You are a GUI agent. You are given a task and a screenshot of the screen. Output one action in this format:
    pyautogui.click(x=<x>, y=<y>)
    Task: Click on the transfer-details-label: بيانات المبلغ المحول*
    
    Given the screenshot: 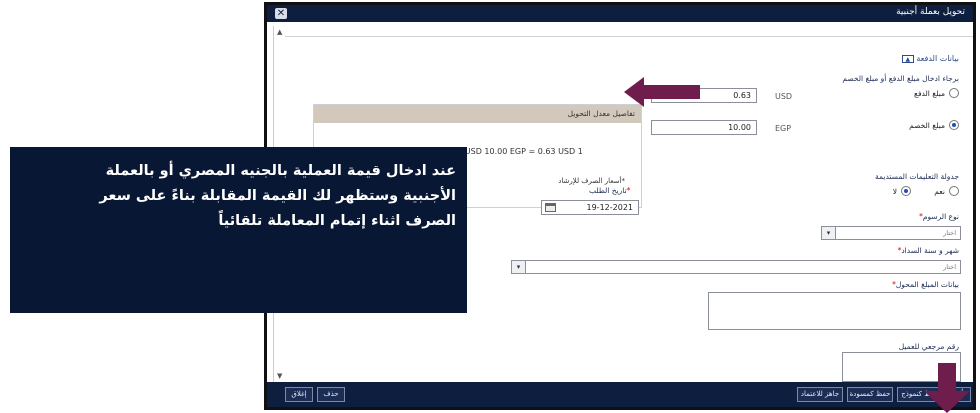 What is the action you would take?
    pyautogui.click(x=925, y=284)
    